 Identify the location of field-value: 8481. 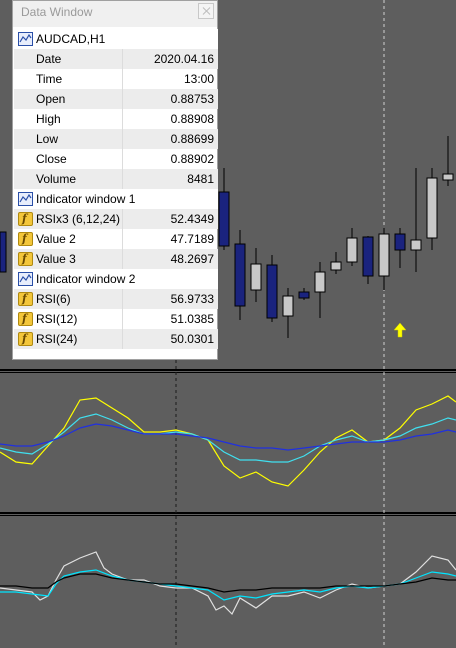
(200, 179).